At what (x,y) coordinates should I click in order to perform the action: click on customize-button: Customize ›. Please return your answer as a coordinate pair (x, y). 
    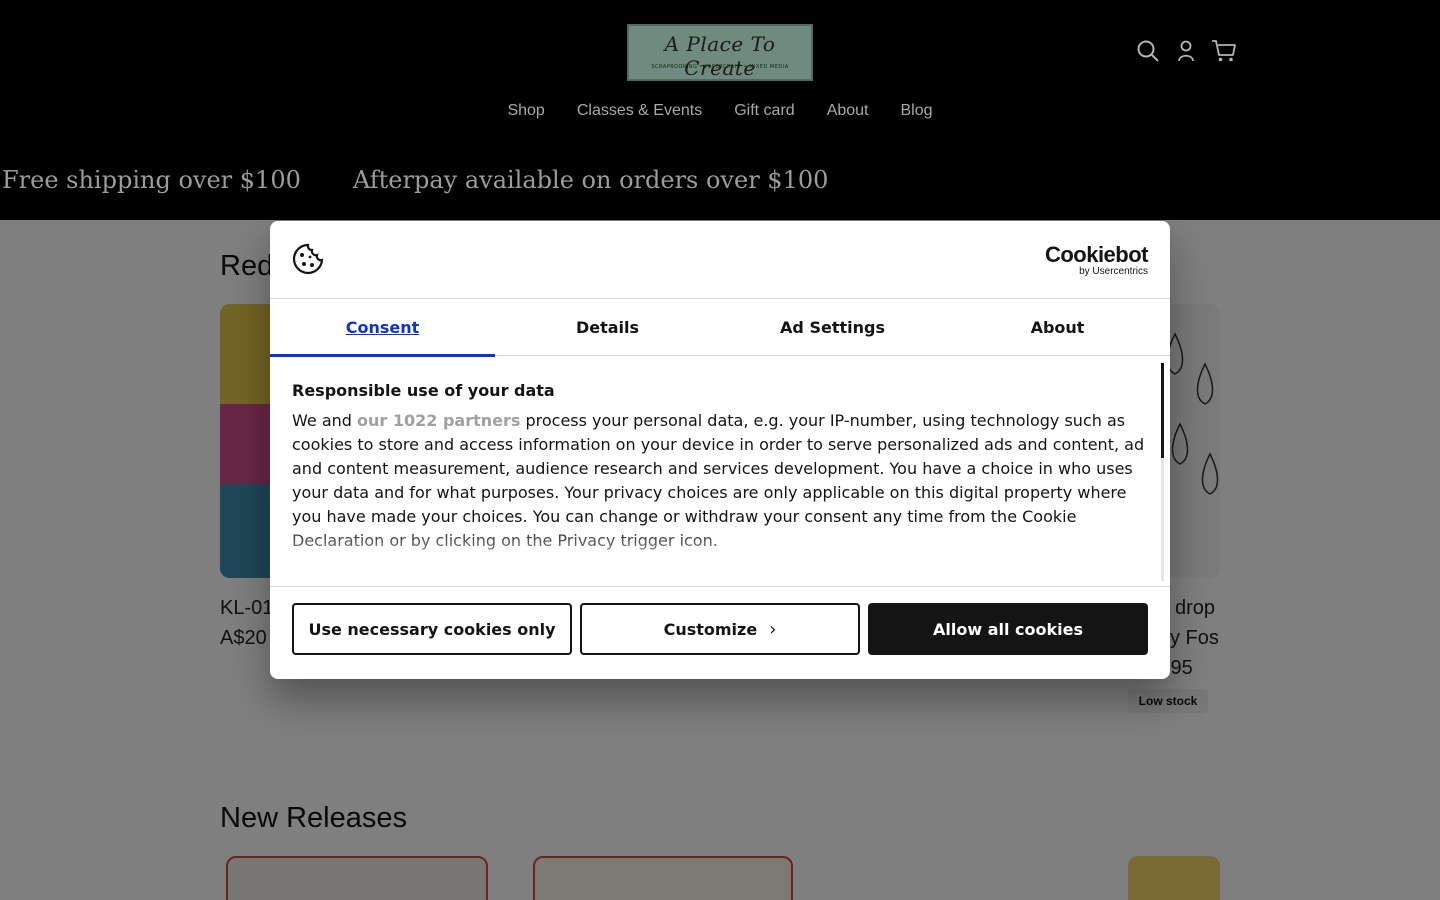
    Looking at the image, I should click on (720, 629).